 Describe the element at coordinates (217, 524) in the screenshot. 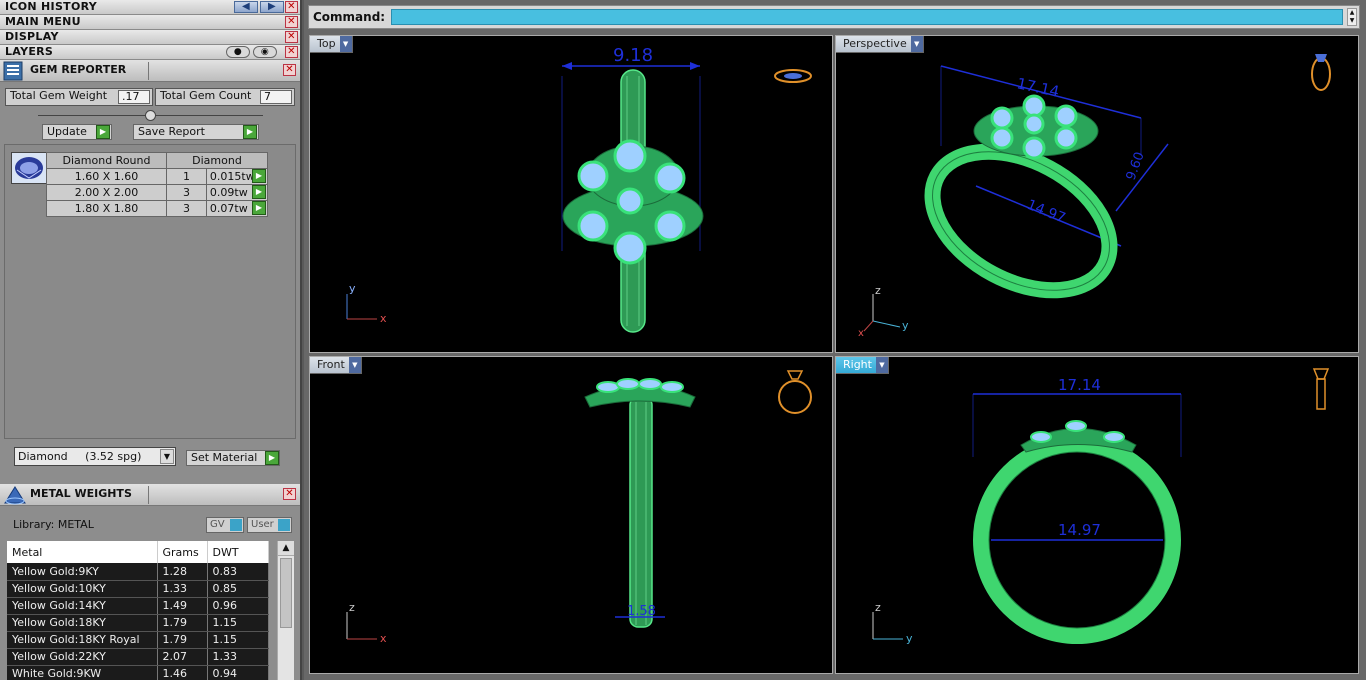

I see `gv-label: GV` at that location.